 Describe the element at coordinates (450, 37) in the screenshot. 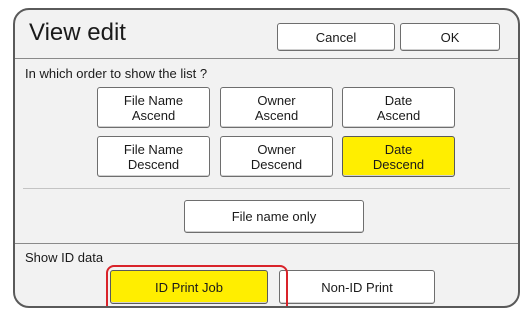

I see `ok-button: OK` at that location.